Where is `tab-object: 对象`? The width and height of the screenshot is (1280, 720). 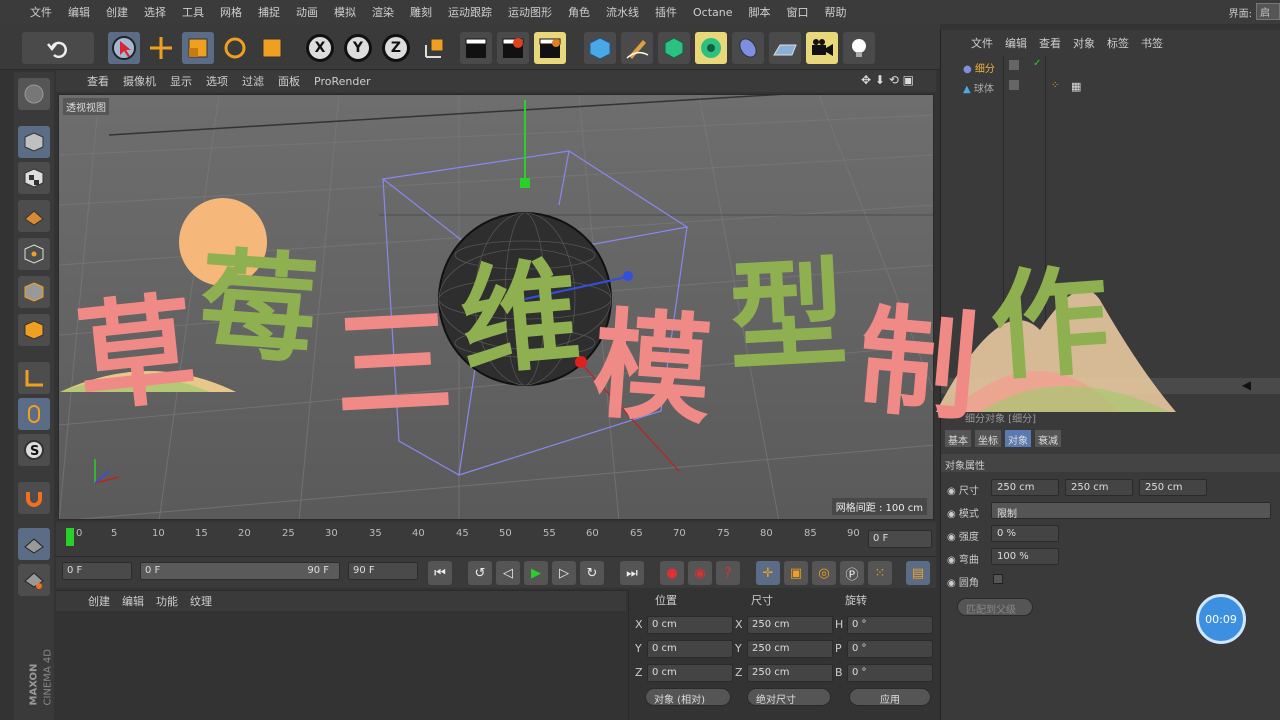 tab-object: 对象 is located at coordinates (1018, 438).